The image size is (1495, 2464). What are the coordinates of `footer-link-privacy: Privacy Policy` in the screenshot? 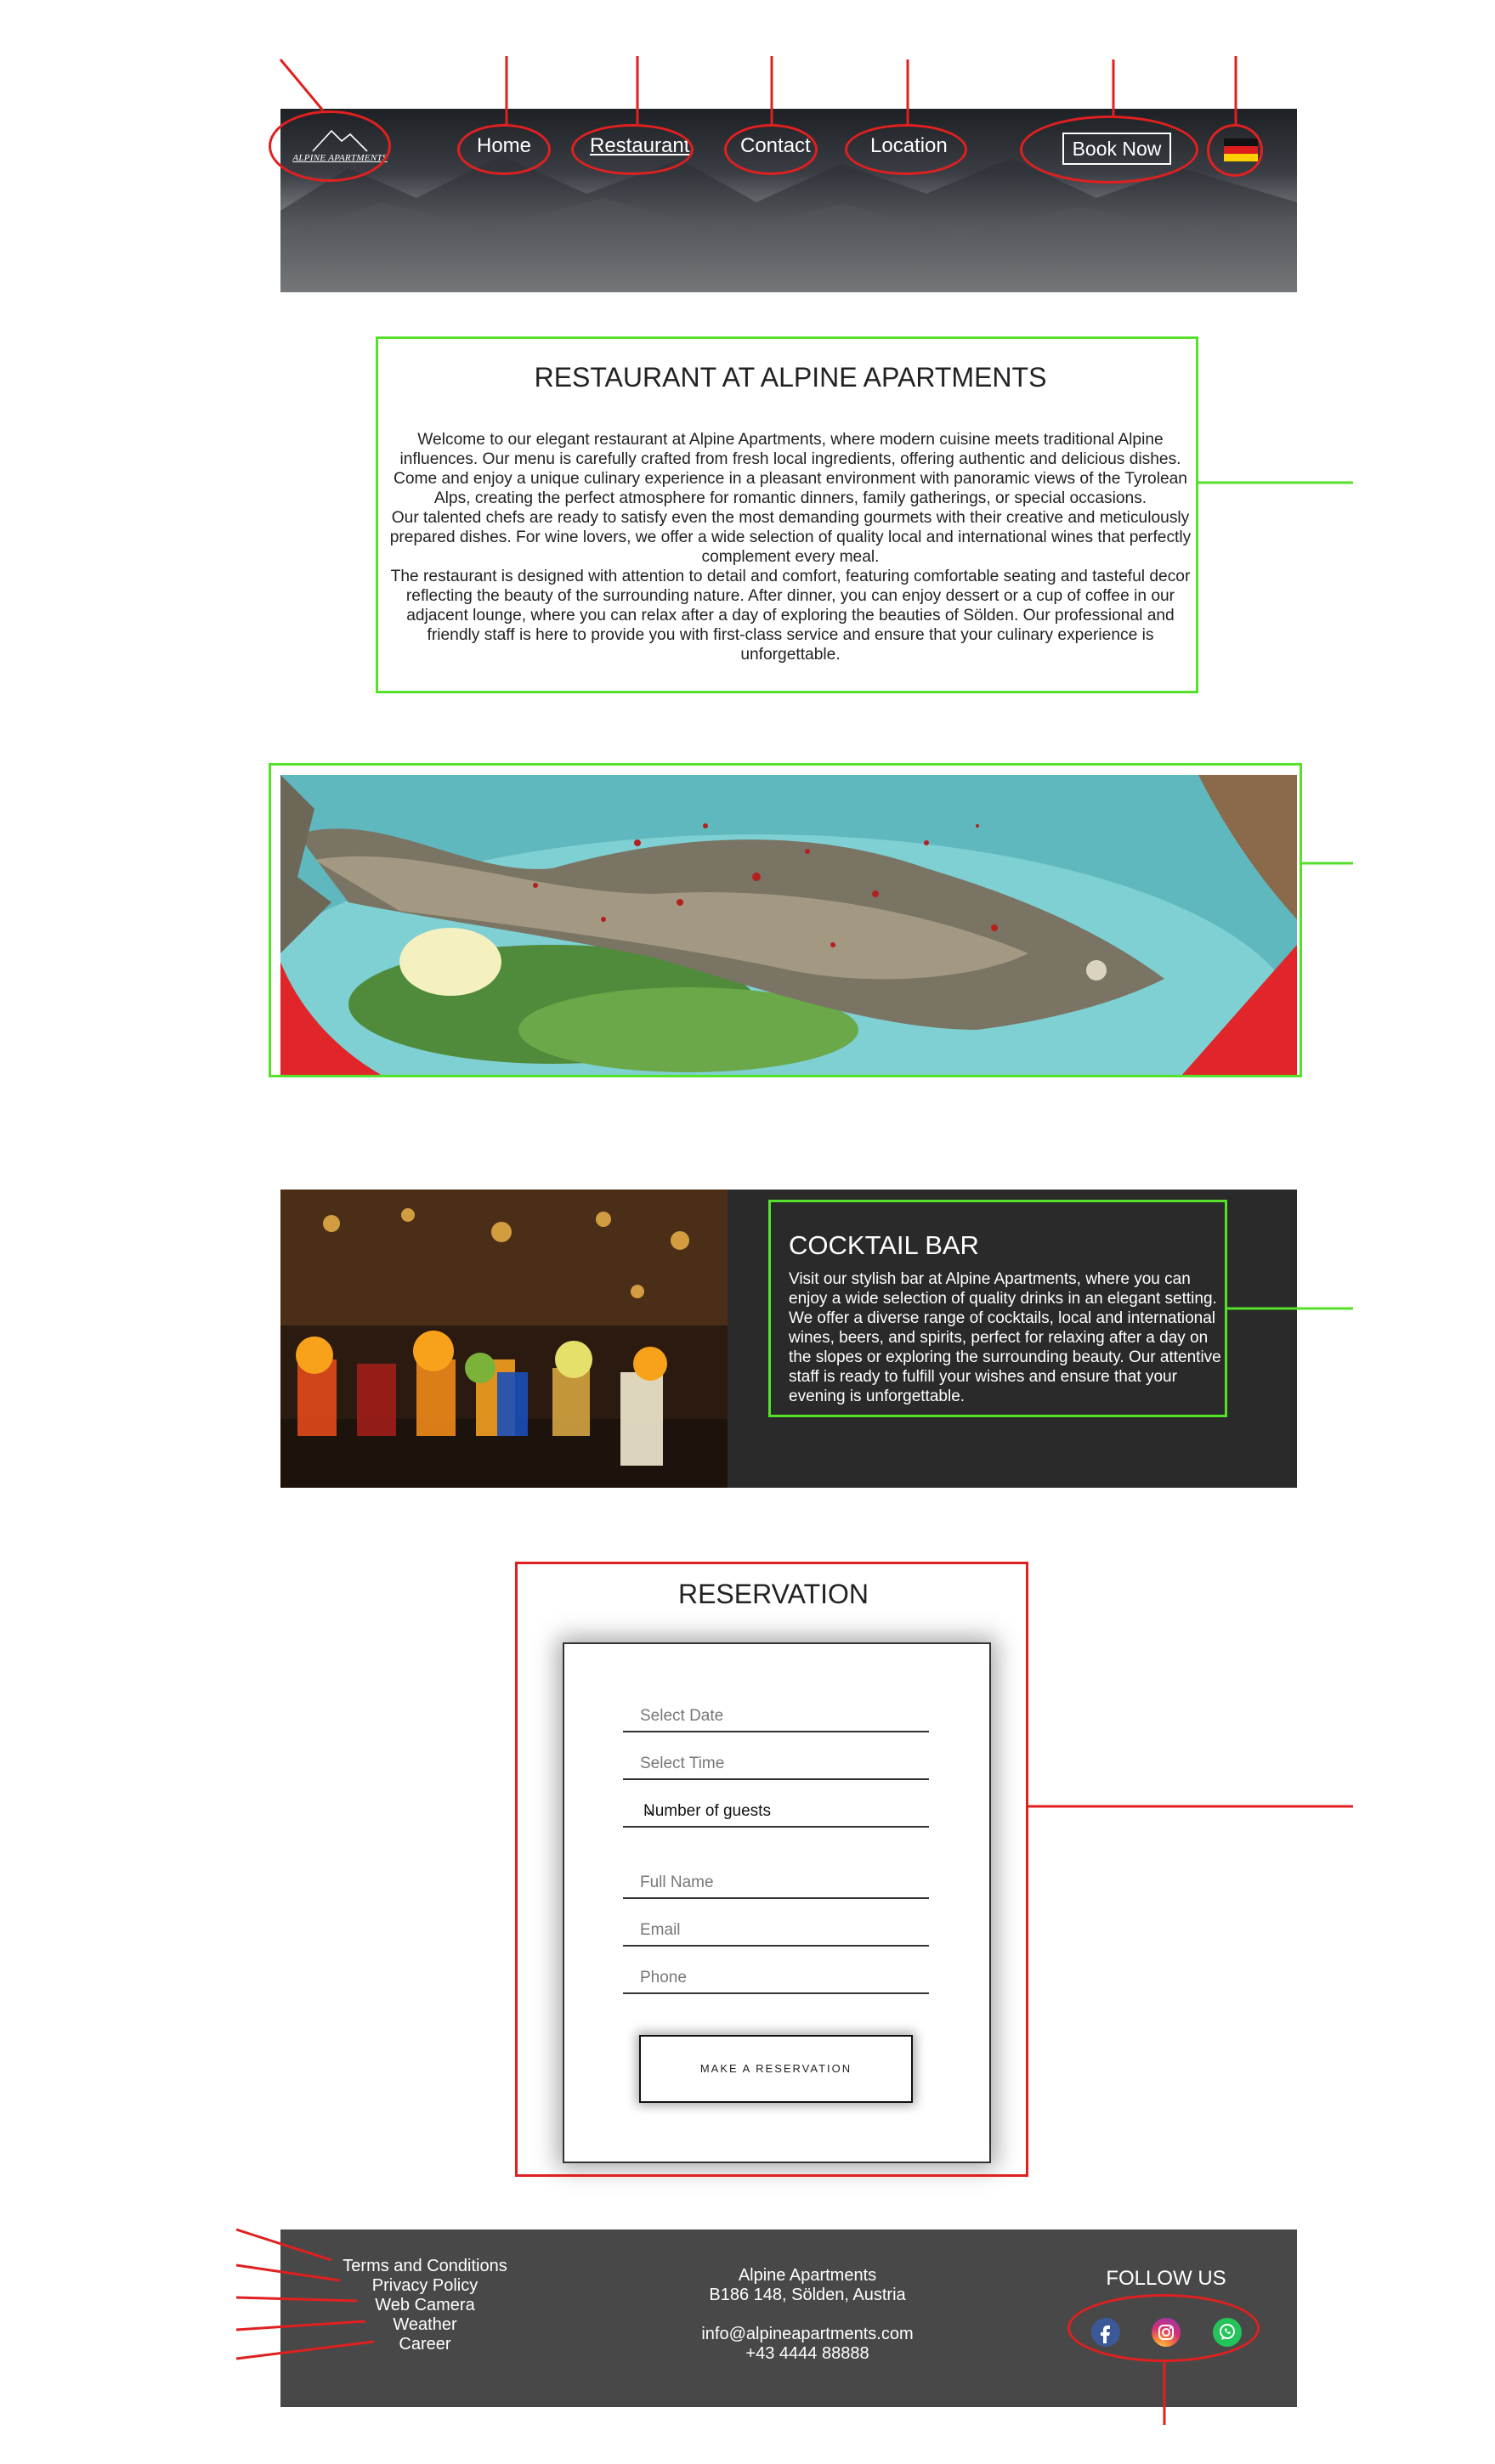 It's located at (425, 2286).